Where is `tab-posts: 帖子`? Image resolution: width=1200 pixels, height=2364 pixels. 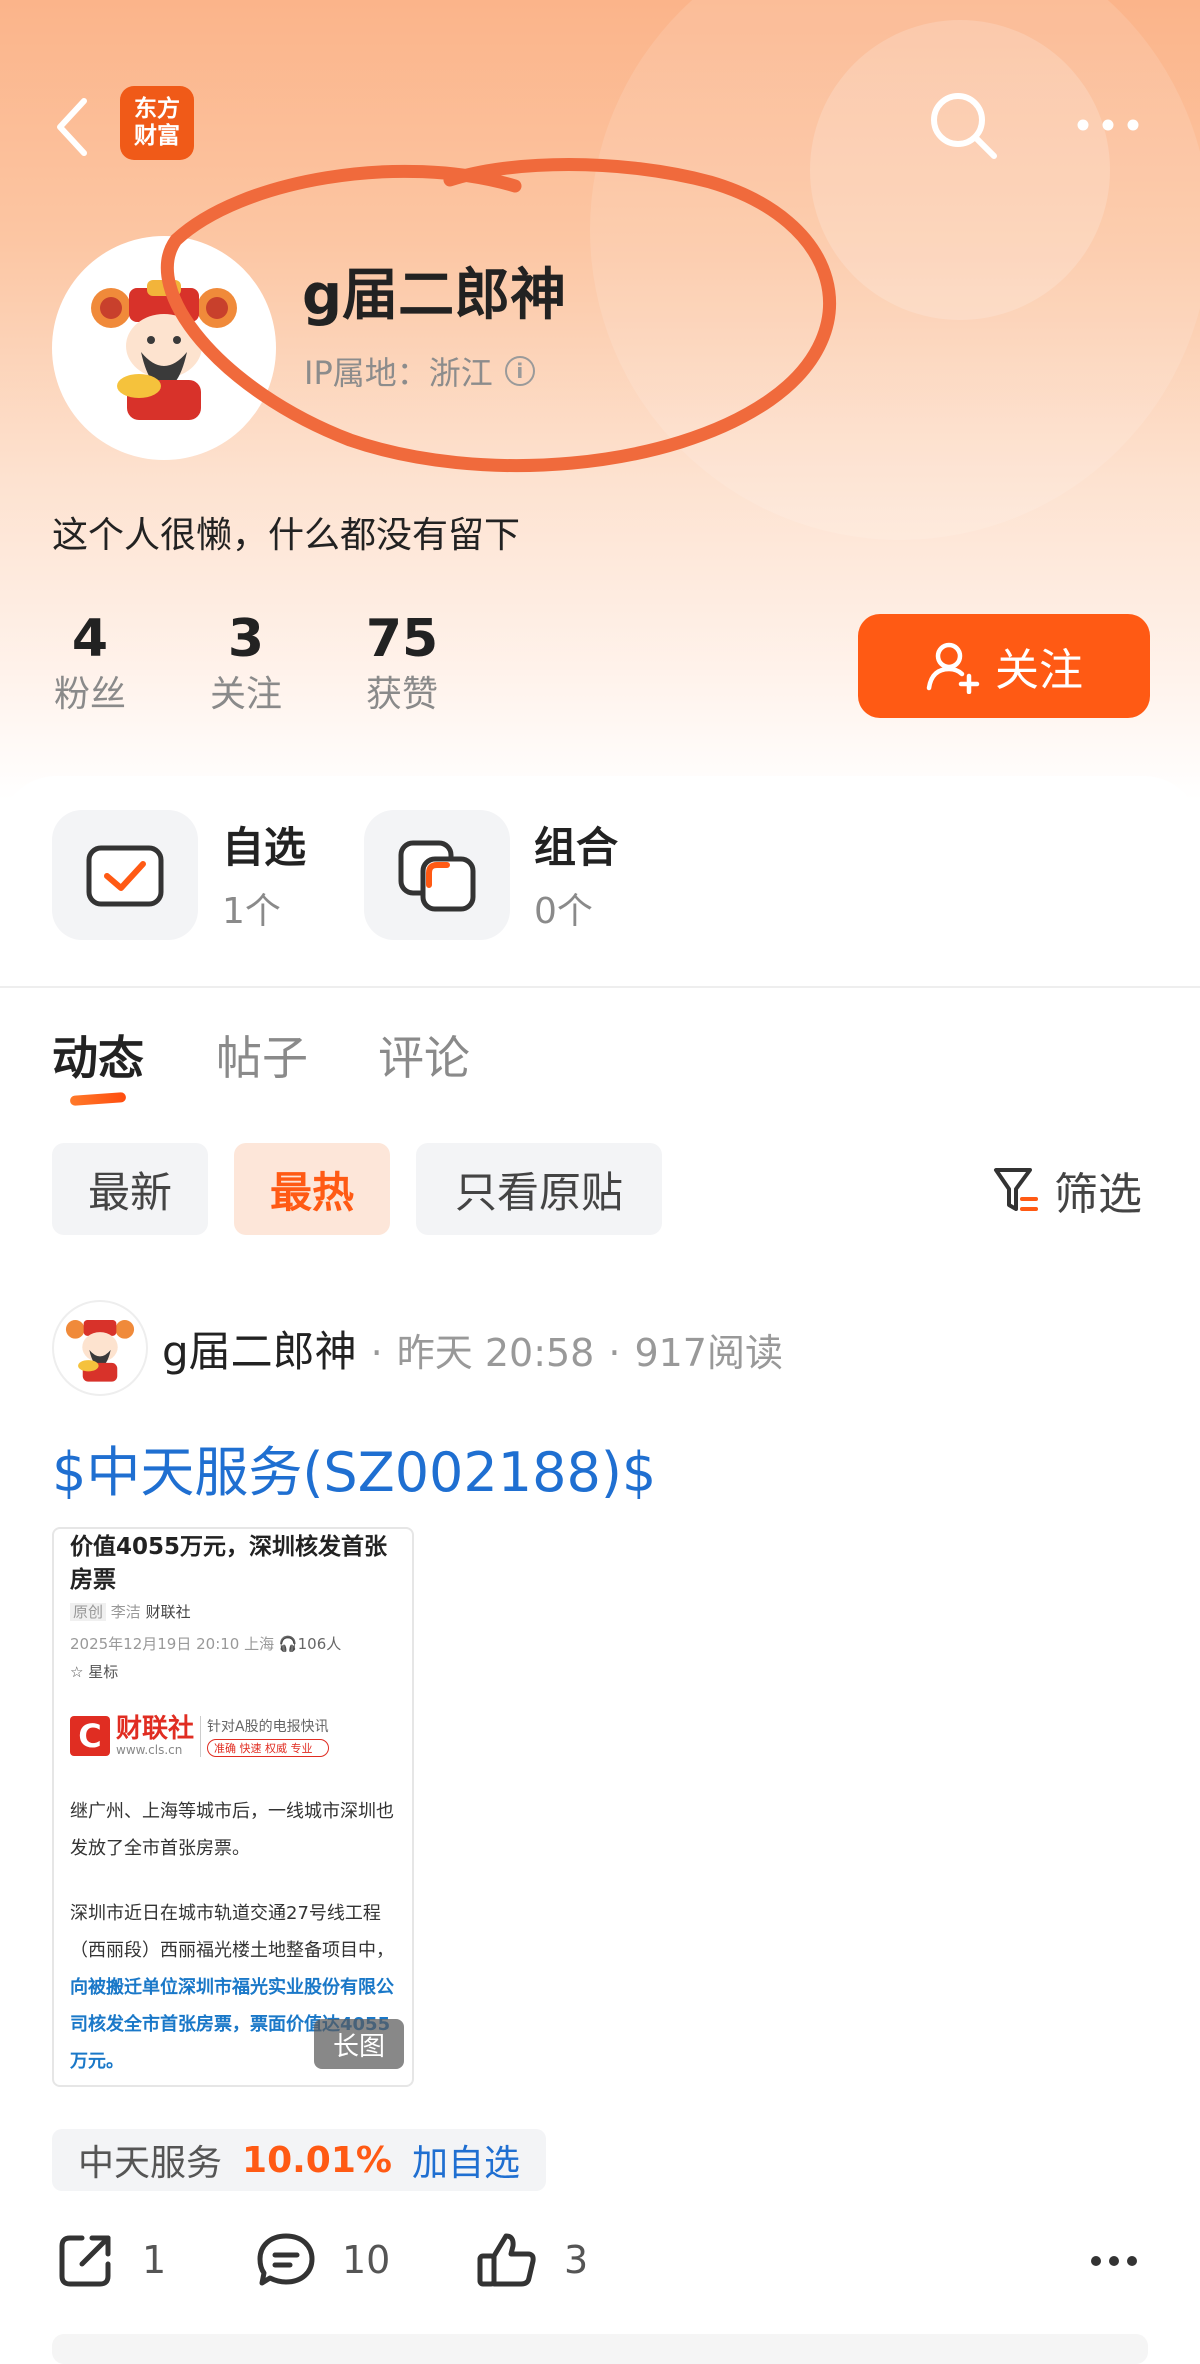
tab-posts: 帖子 is located at coordinates (262, 1055).